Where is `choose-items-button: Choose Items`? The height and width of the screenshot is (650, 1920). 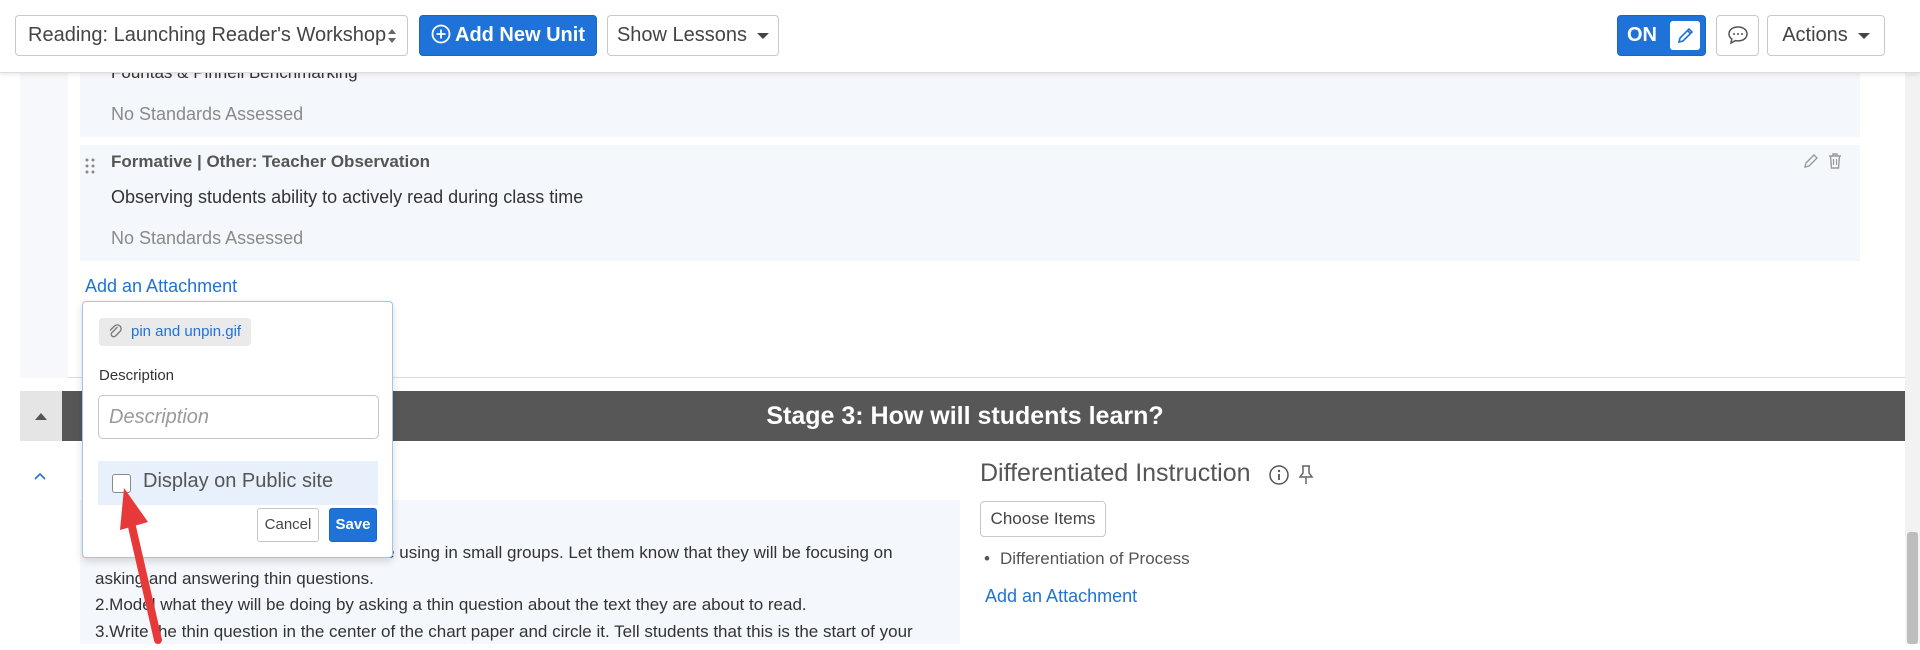 choose-items-button: Choose Items is located at coordinates (1043, 519).